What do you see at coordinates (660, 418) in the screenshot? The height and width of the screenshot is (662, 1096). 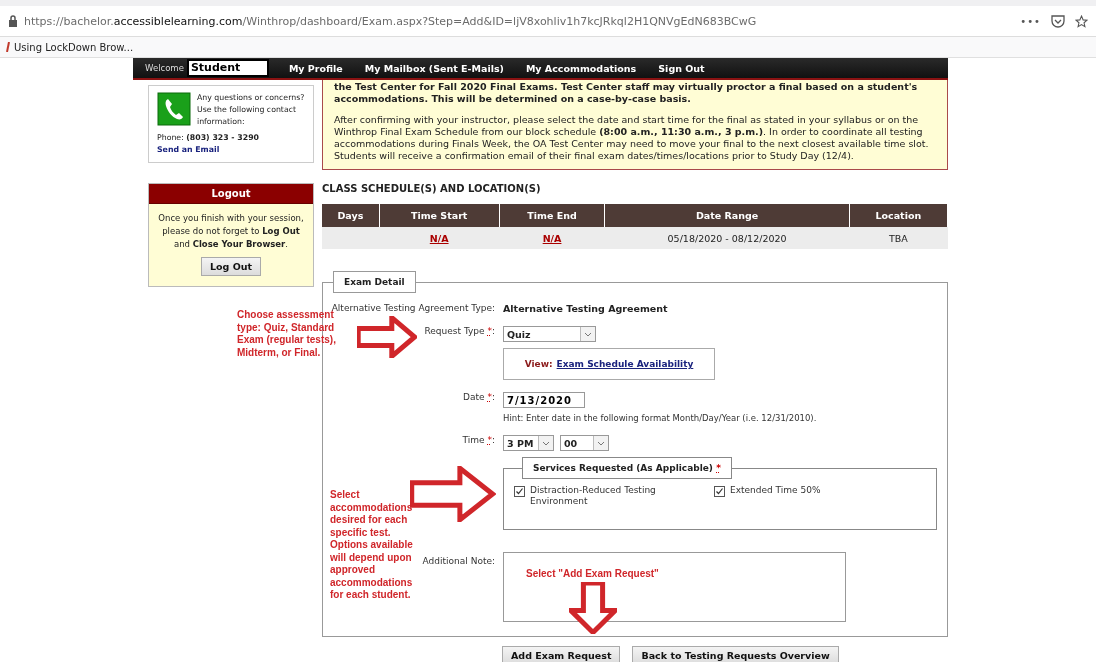 I see `date-hint: Hint: Enter date in the following format Month/Day/Year (i.e. 12/31/2010).` at bounding box center [660, 418].